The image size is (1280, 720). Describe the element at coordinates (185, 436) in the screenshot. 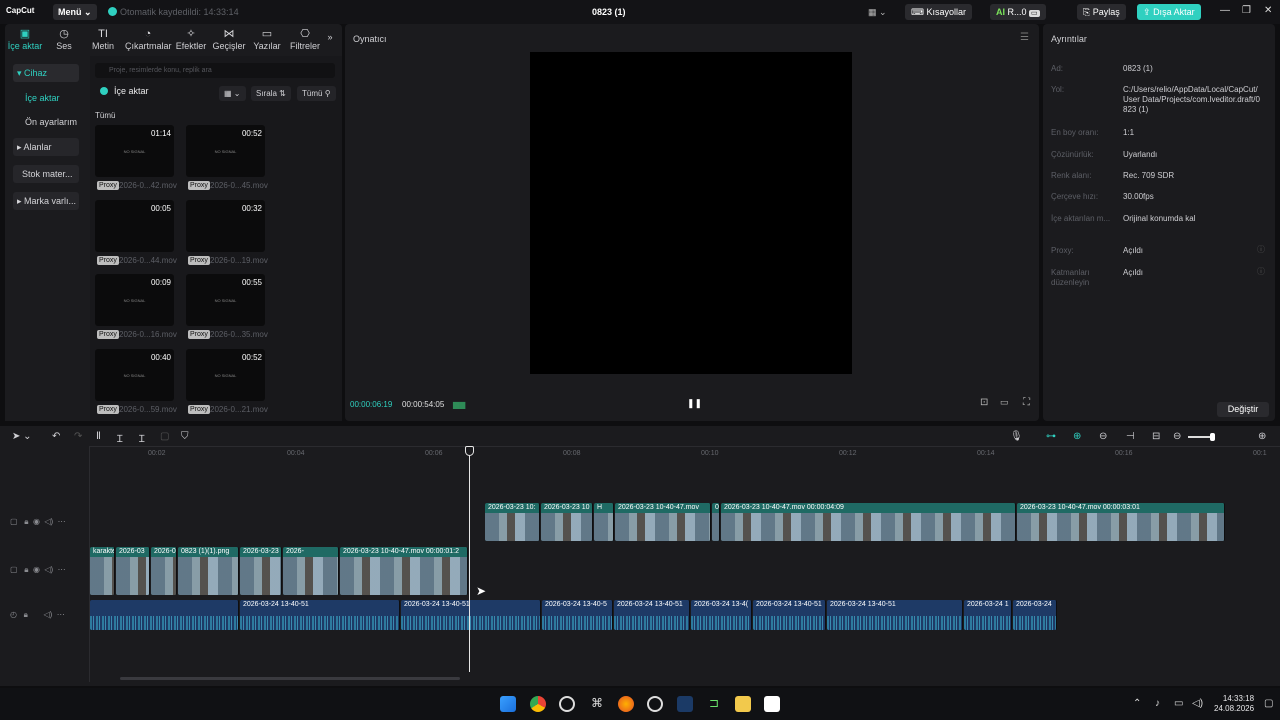

I see `shield-icon: ⛉` at that location.